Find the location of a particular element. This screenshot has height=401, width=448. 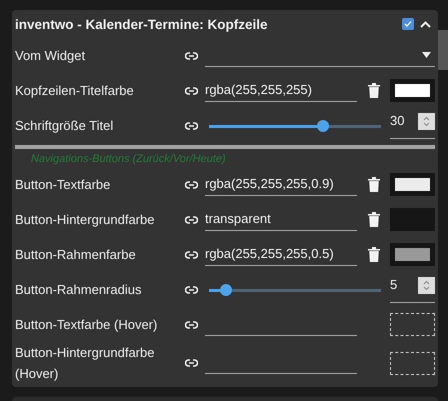

color-field: rgba(255,255,255,0.9) is located at coordinates (281, 185).